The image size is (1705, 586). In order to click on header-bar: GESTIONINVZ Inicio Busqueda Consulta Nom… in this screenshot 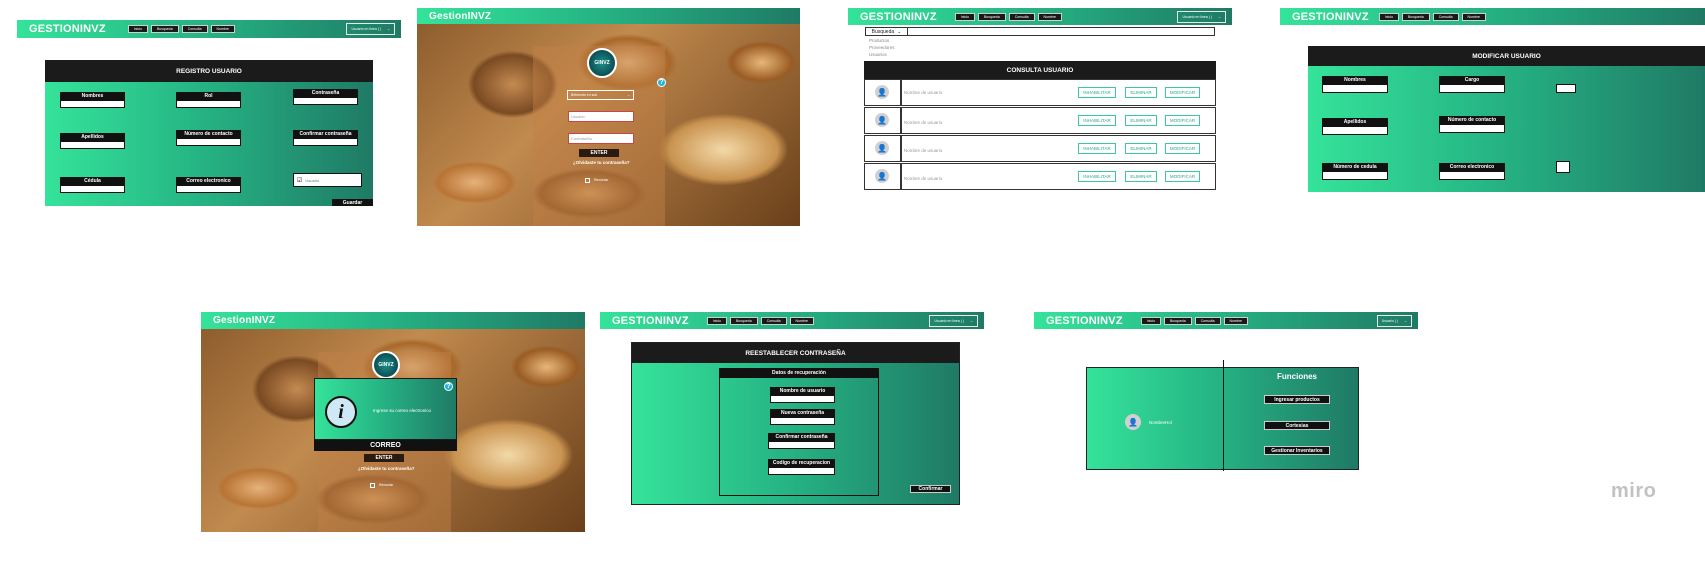, I will do `click(209, 29)`.